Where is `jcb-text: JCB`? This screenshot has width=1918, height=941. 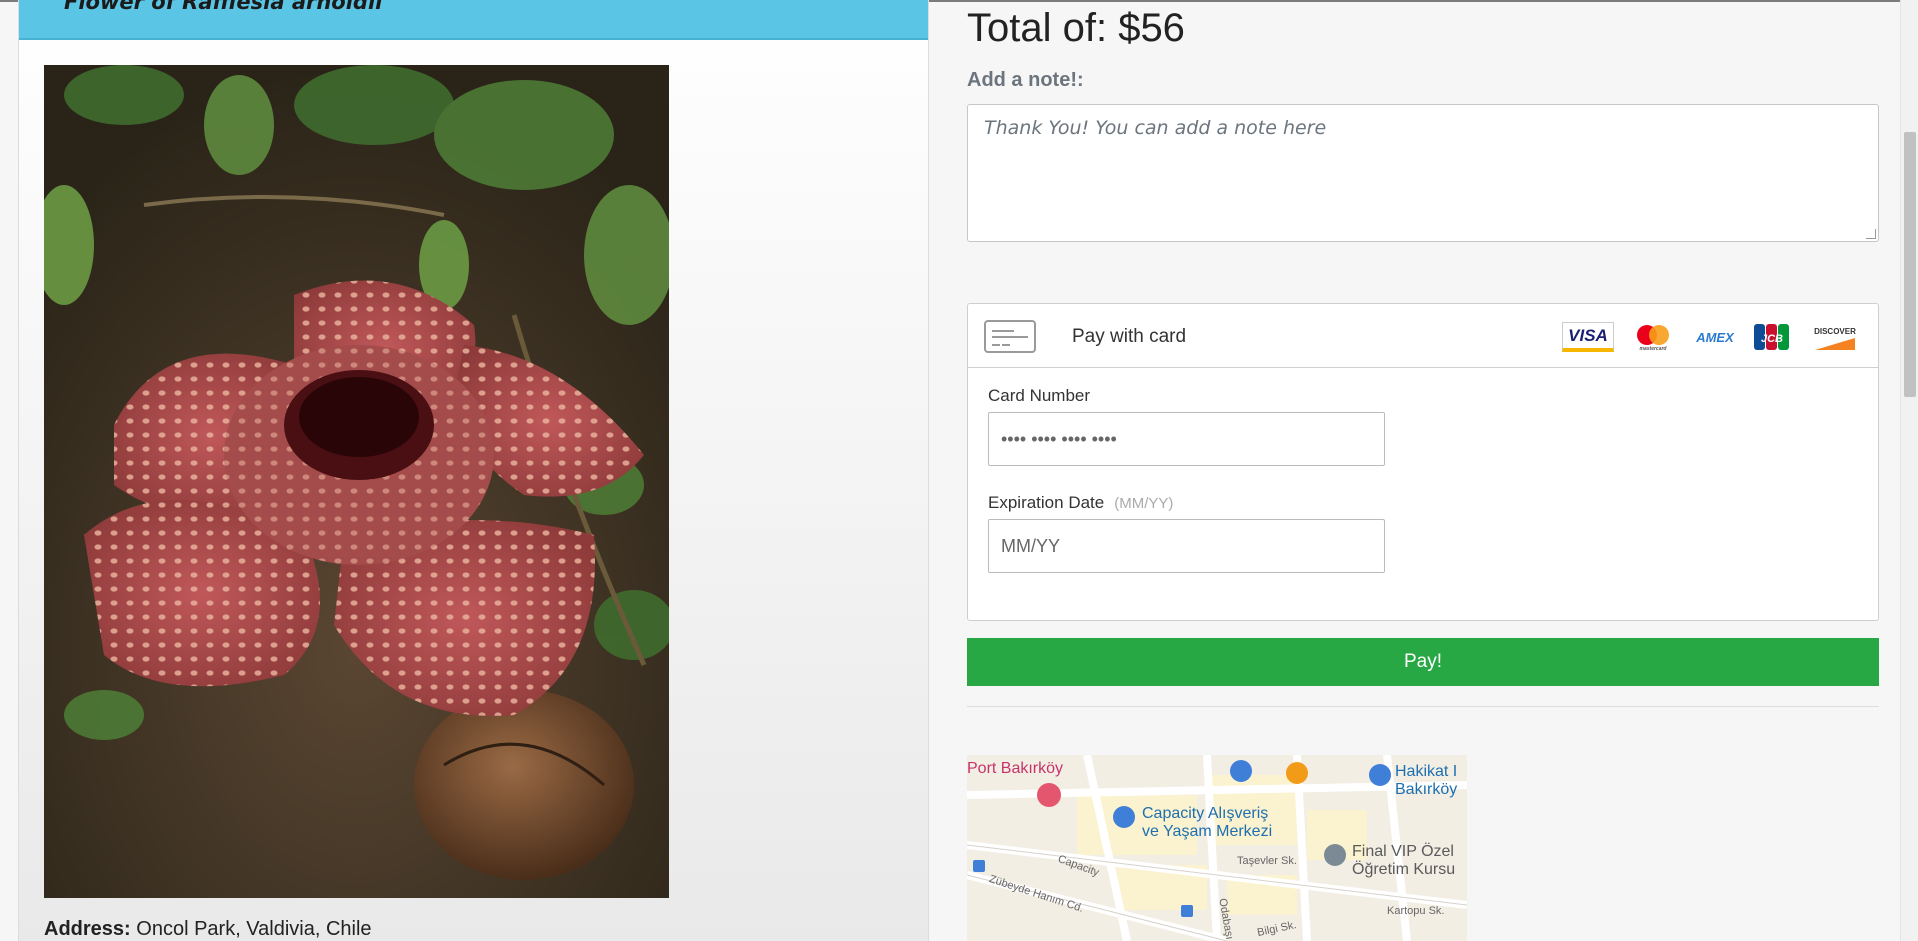
jcb-text: JCB is located at coordinates (1772, 339).